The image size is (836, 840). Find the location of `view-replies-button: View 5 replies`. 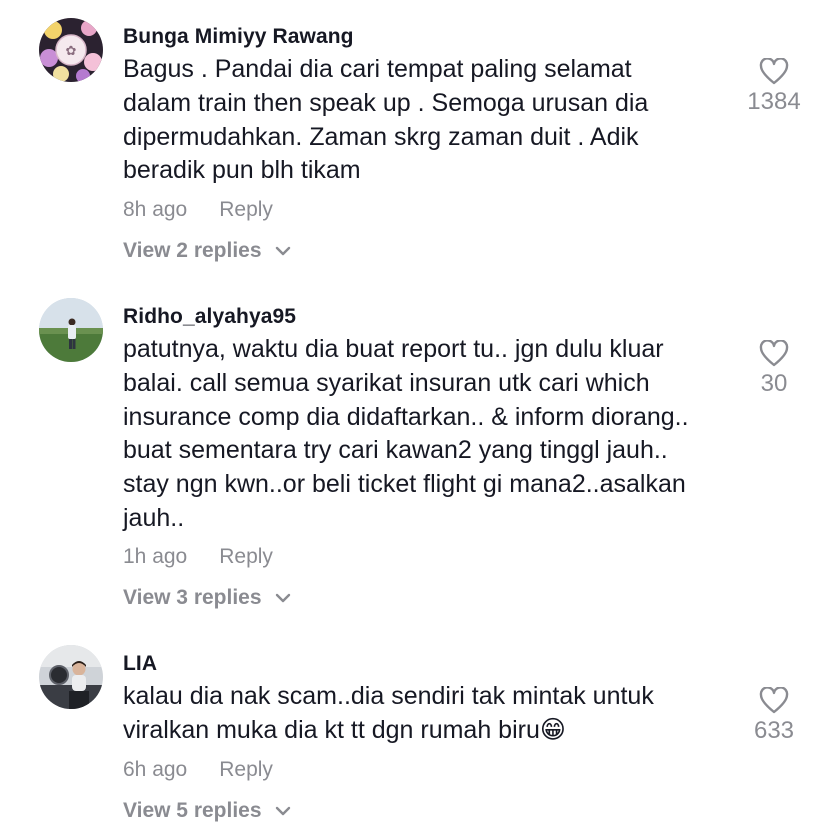

view-replies-button: View 5 replies is located at coordinates (207, 811).